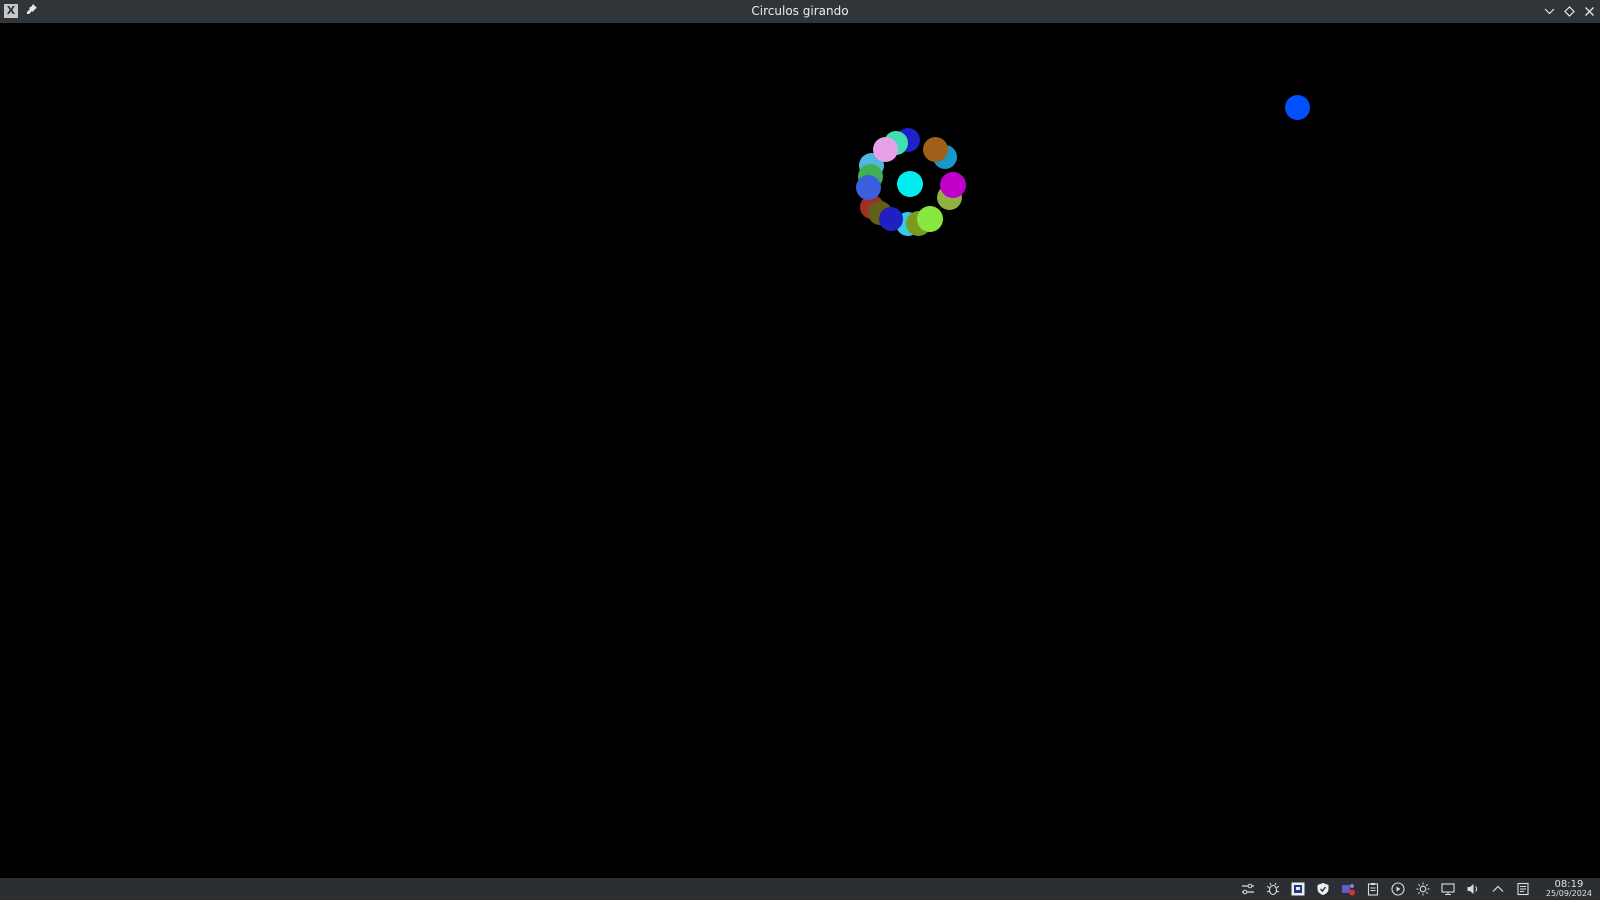  Describe the element at coordinates (11, 10) in the screenshot. I see `x-app-icon: X` at that location.